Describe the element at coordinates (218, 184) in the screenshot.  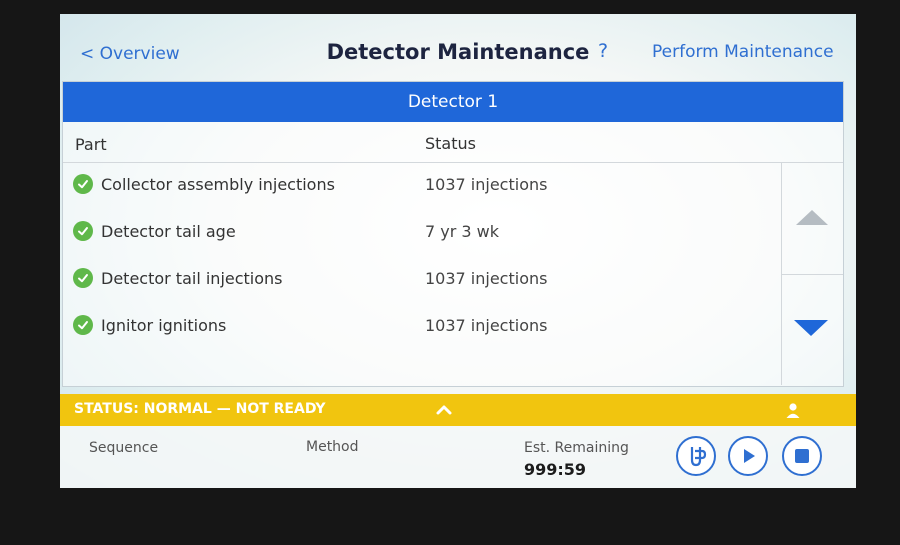
I see `part-label: Collector assembly injections` at that location.